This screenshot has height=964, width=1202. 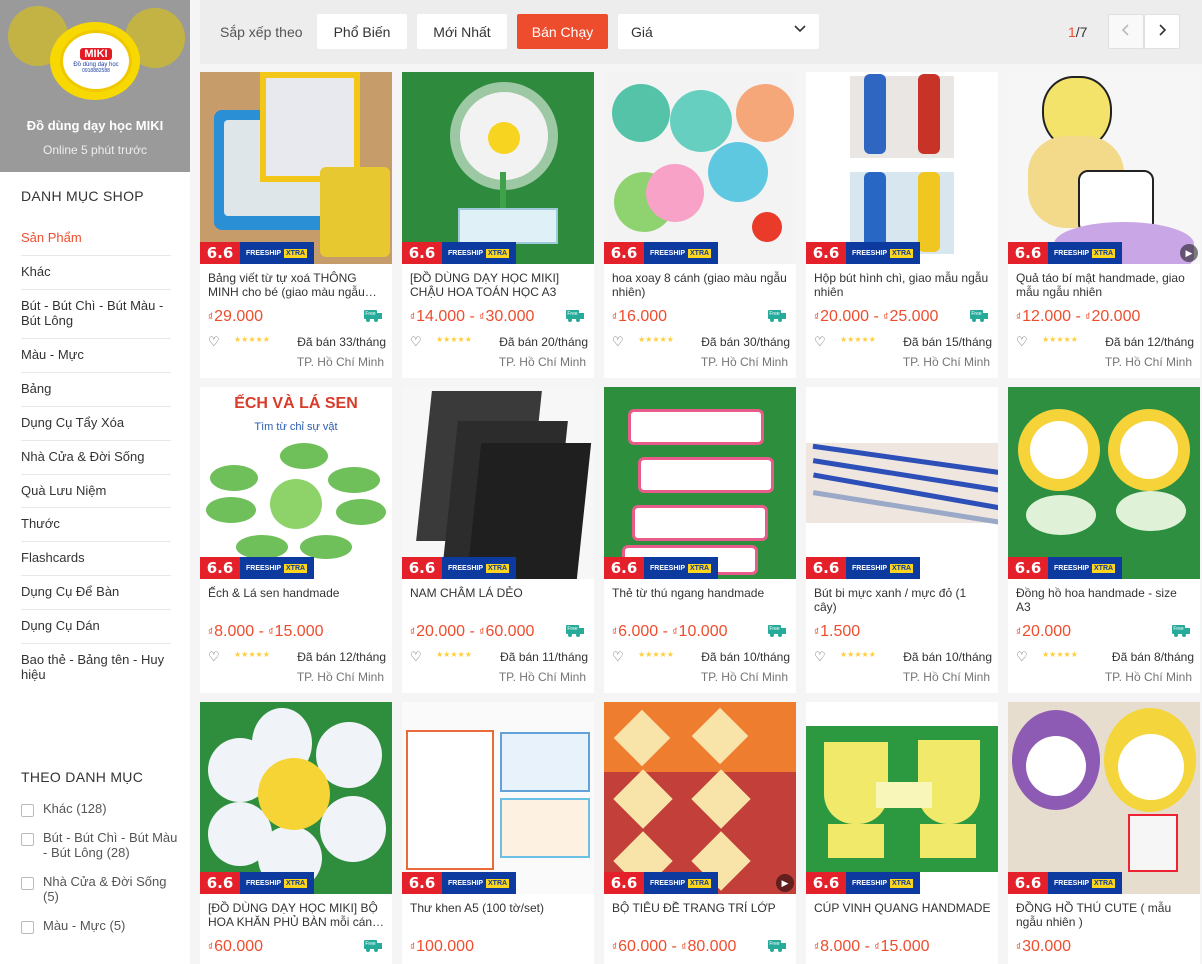 What do you see at coordinates (96, 492) in the screenshot?
I see `category-item-qua-luu-niem: Quà Lưu Niệm` at bounding box center [96, 492].